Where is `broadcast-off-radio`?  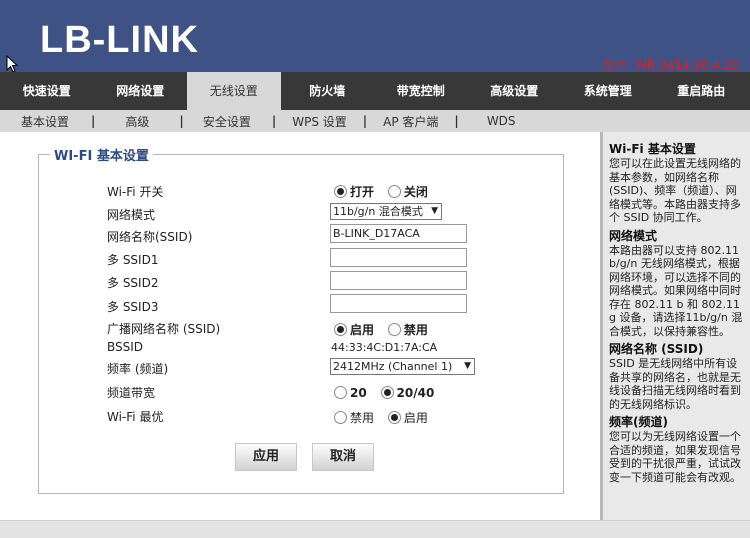
broadcast-off-radio is located at coordinates (394, 329).